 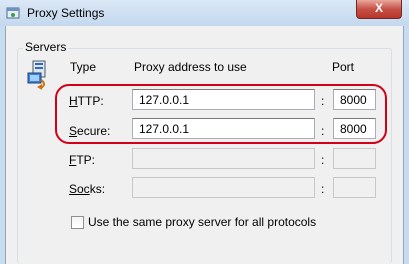 What do you see at coordinates (204, 13) in the screenshot?
I see `title-bar: Proxy Settings X` at bounding box center [204, 13].